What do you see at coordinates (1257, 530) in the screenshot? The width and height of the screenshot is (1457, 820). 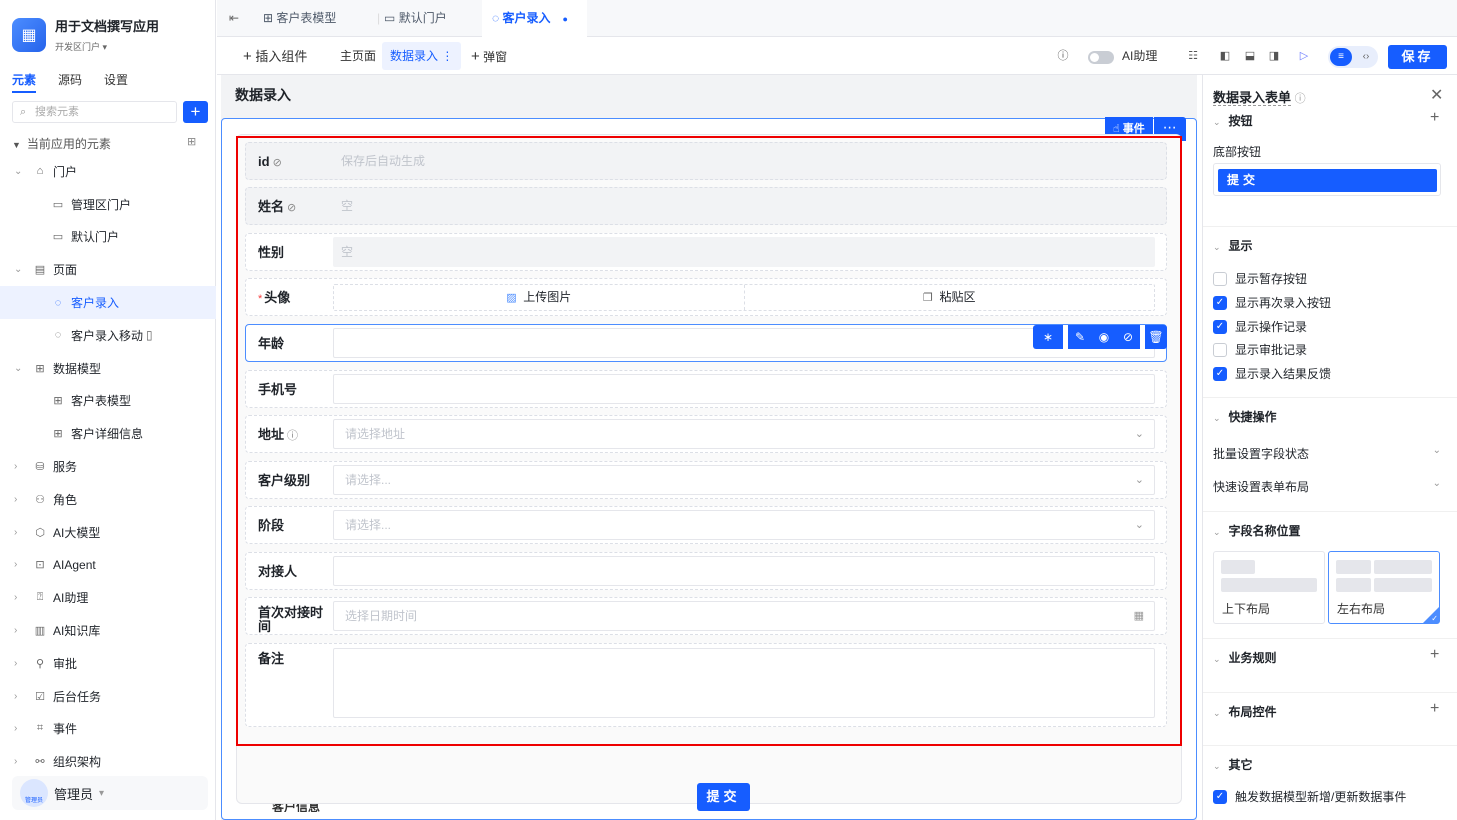 I see `label-position-header: ⌄ 字段名称位置` at bounding box center [1257, 530].